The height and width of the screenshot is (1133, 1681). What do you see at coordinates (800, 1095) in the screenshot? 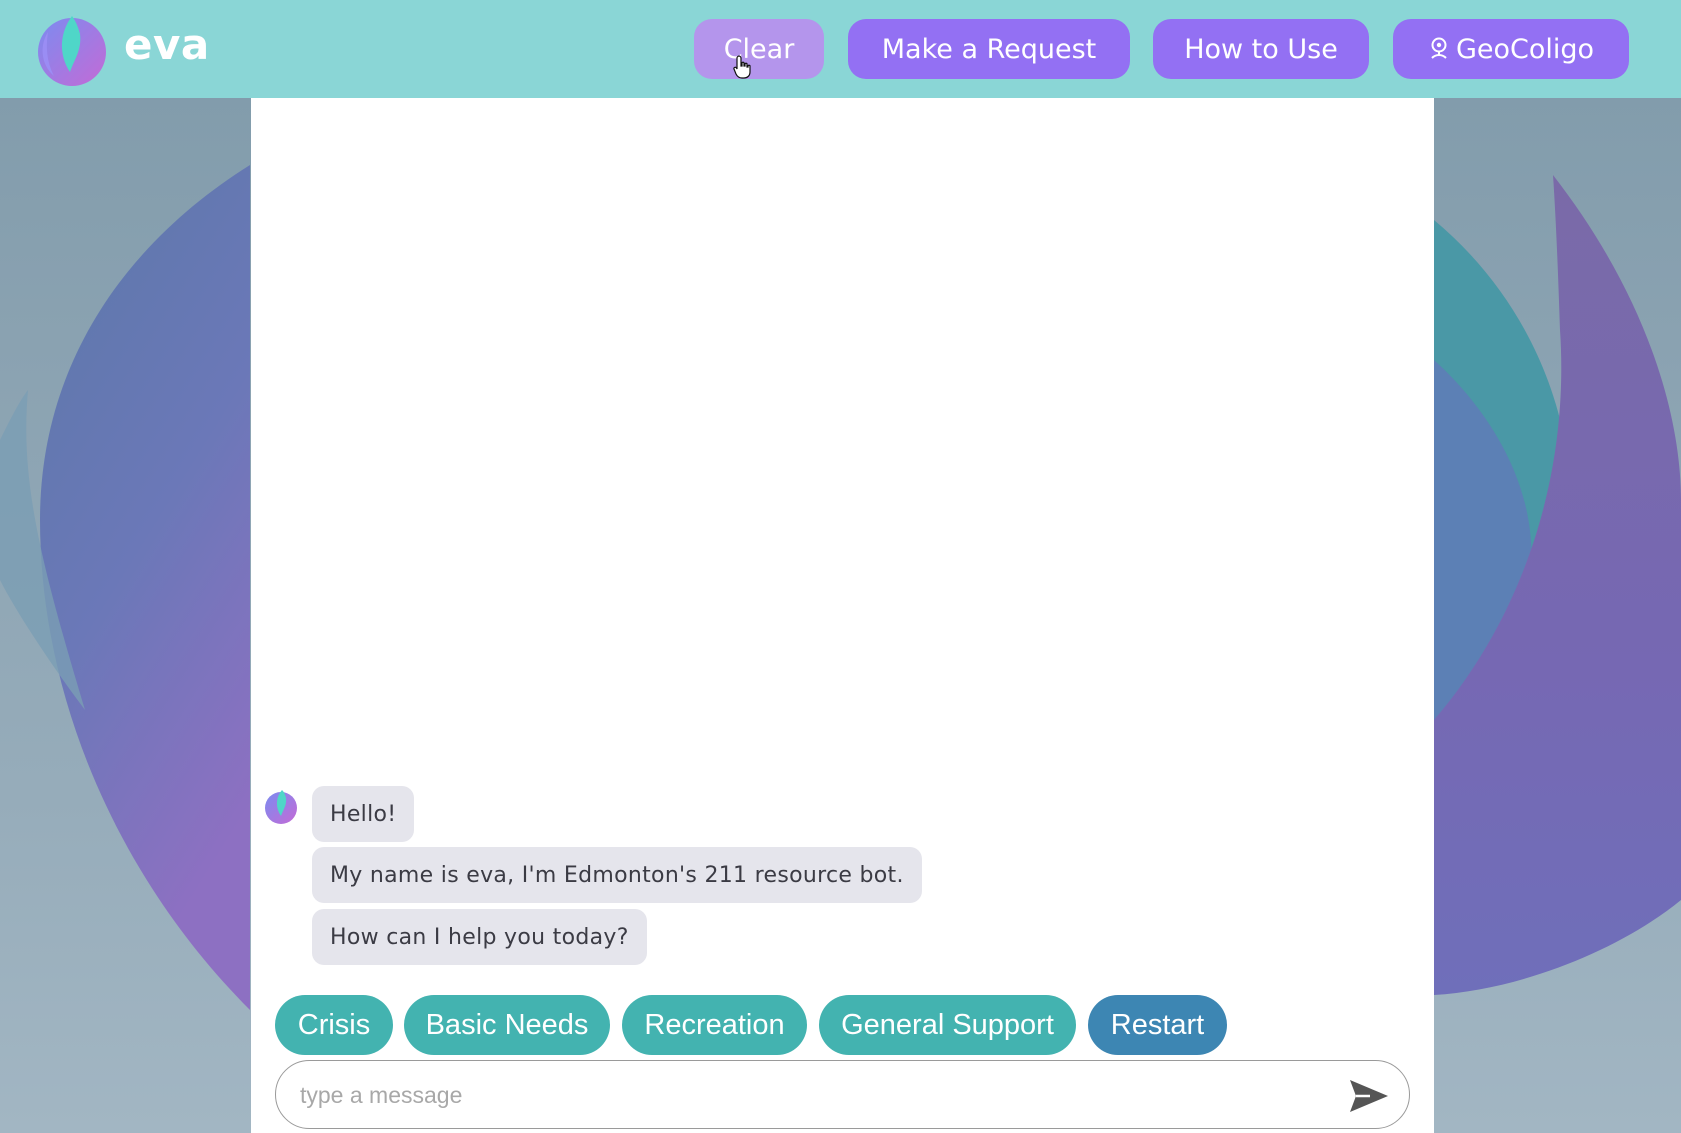
I see `message-input` at bounding box center [800, 1095].